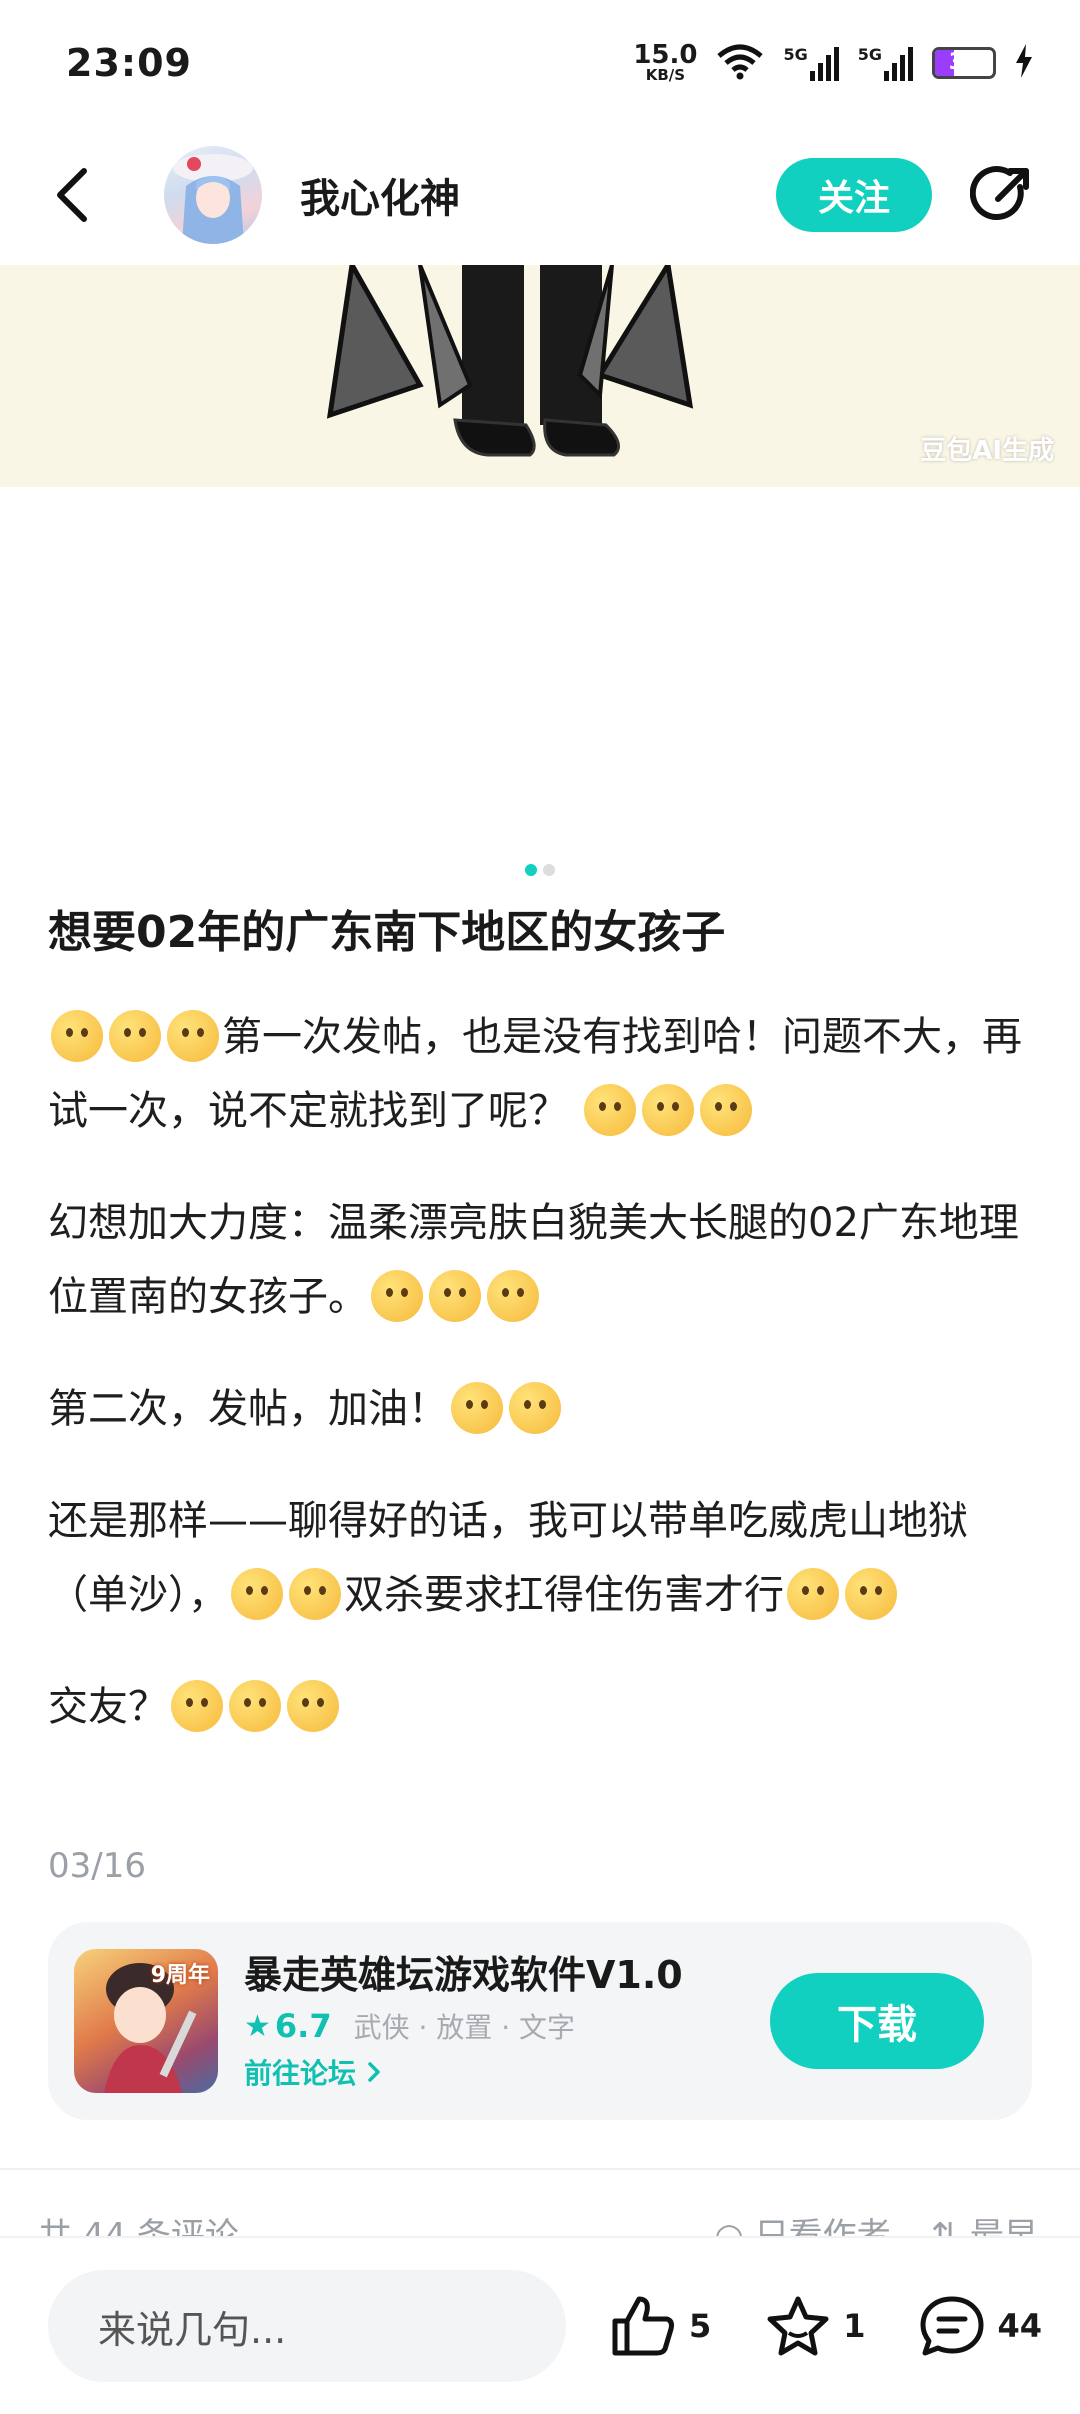  What do you see at coordinates (886, 63) in the screenshot?
I see `cellular-signal-2-icon: 5G` at bounding box center [886, 63].